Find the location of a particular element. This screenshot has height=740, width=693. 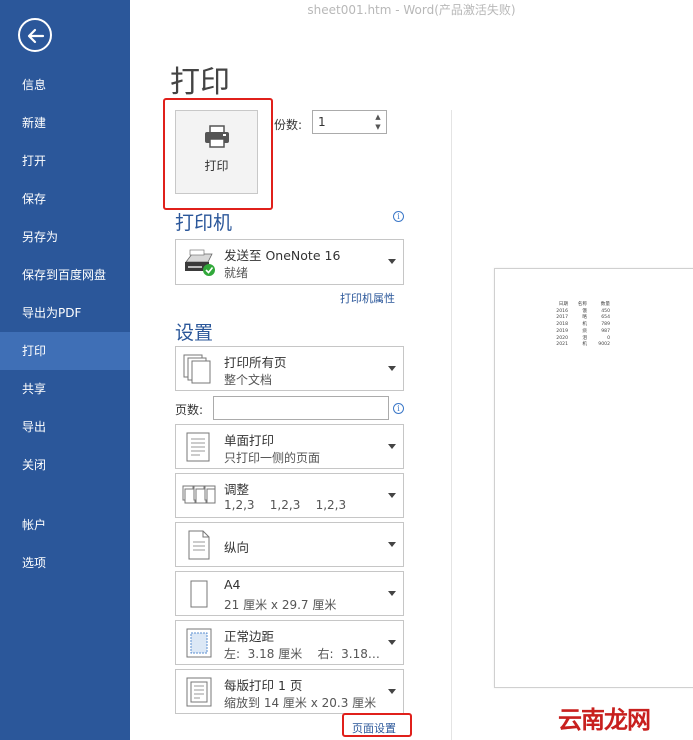

one-sided-icon is located at coordinates (198, 447).